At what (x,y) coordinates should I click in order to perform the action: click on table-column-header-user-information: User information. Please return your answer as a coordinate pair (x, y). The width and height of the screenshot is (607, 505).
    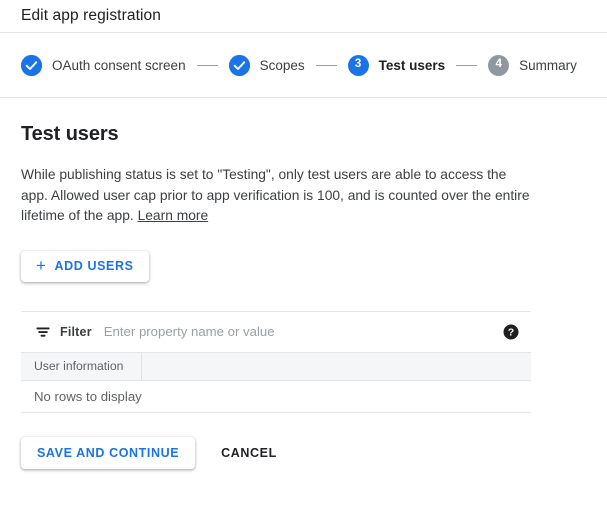
    Looking at the image, I should click on (81, 366).